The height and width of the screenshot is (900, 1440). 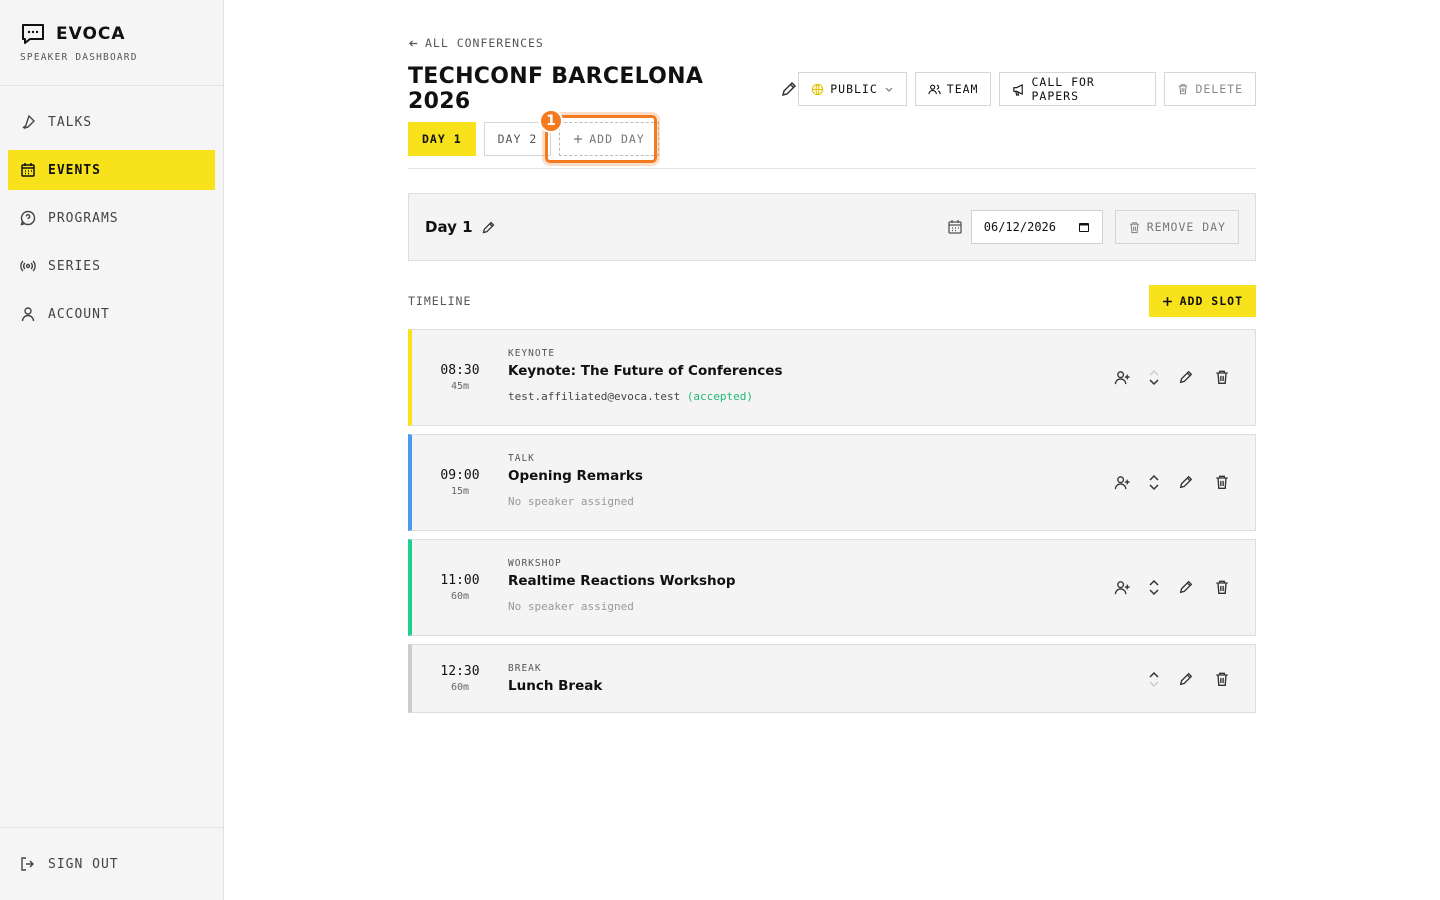 I want to click on chat-icon, so click(x=33, y=34).